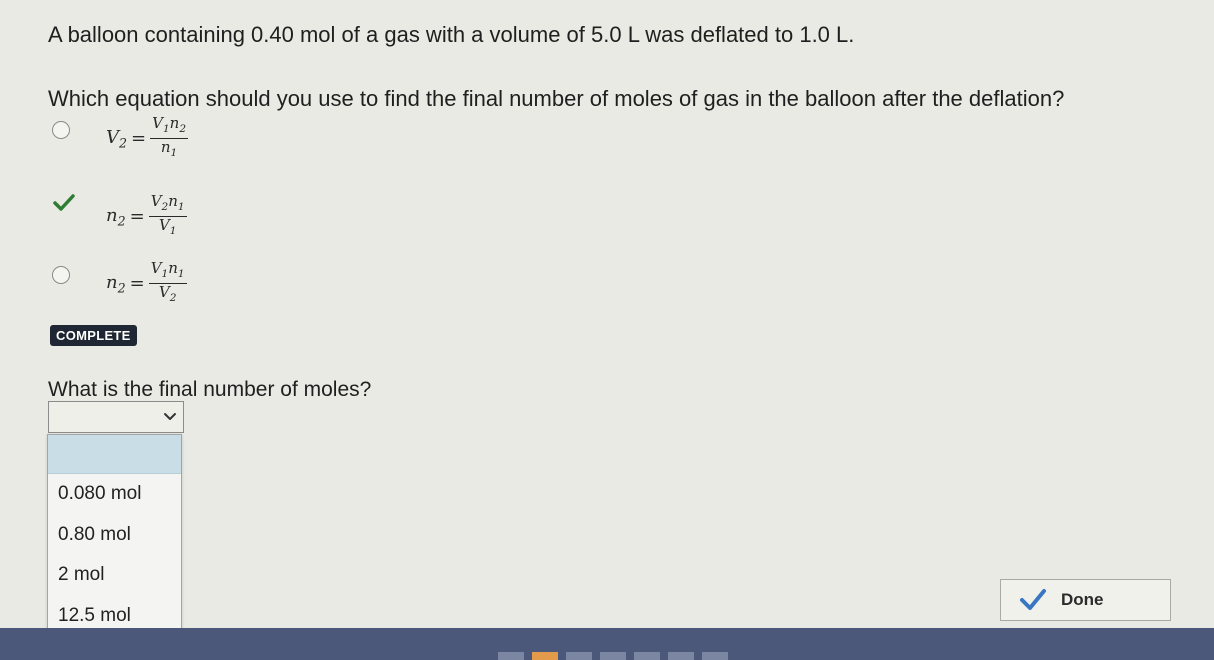 The image size is (1214, 660). Describe the element at coordinates (114, 494) in the screenshot. I see `dropdown-option: 0.080 mol` at that location.